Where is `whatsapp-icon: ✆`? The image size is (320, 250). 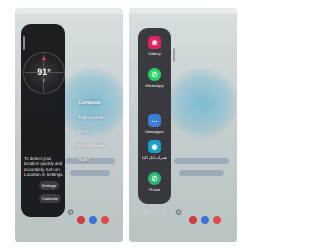 whatsapp-icon: ✆ is located at coordinates (154, 74).